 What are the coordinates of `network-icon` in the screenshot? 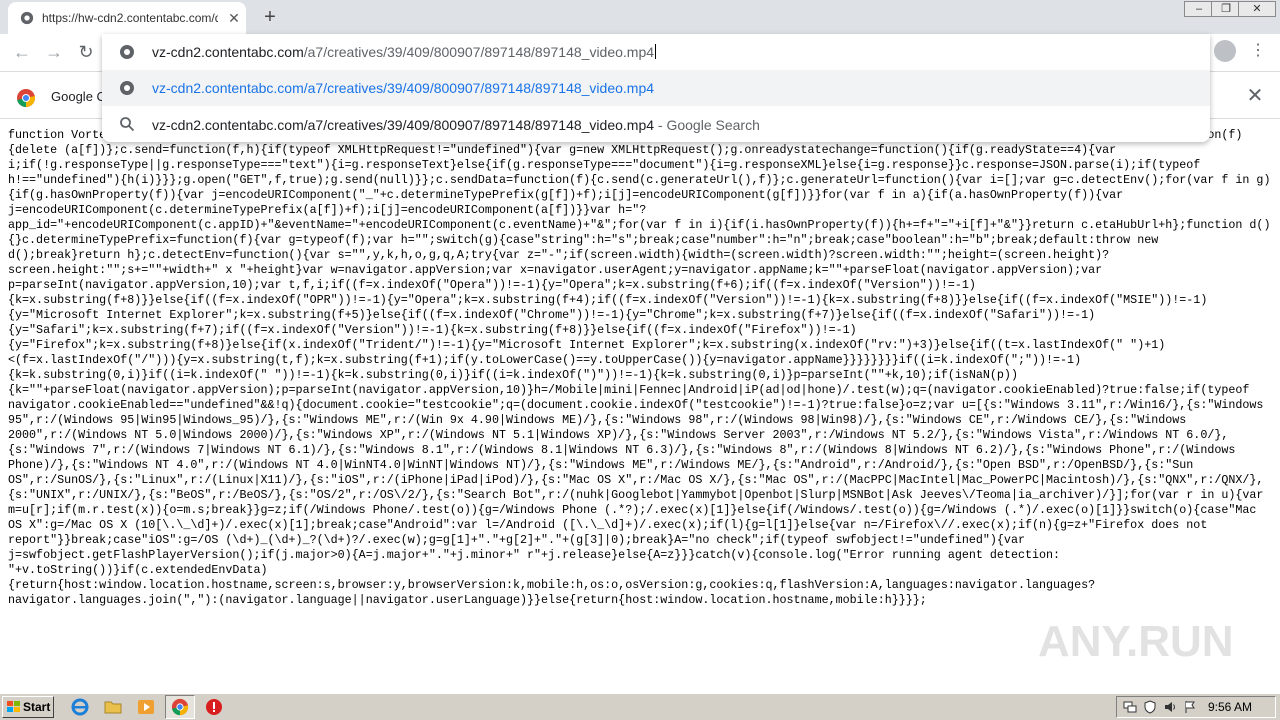 It's located at (1130, 707).